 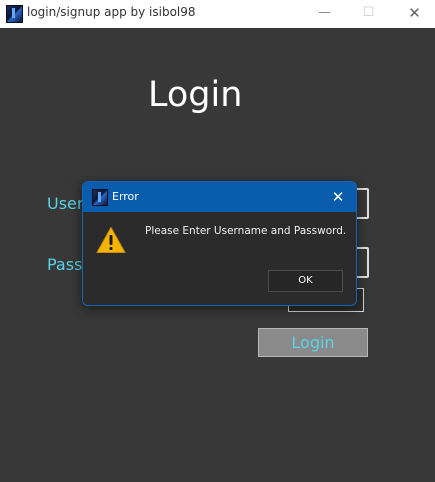 I want to click on window-titlebar: login/signup app by isibol98 — ☐ ✕, so click(x=217, y=14).